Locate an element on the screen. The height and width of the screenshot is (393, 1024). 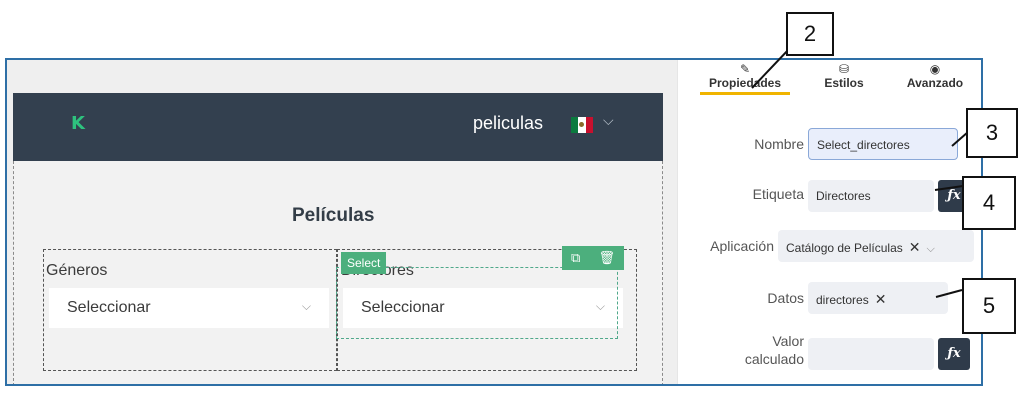
callout-2: 2 is located at coordinates (810, 34).